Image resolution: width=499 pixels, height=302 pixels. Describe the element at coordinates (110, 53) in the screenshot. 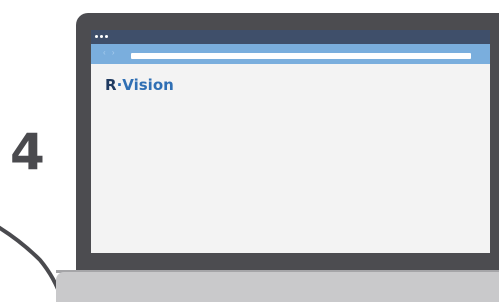

I see `nav-arrows-icon: ‹ ›` at that location.